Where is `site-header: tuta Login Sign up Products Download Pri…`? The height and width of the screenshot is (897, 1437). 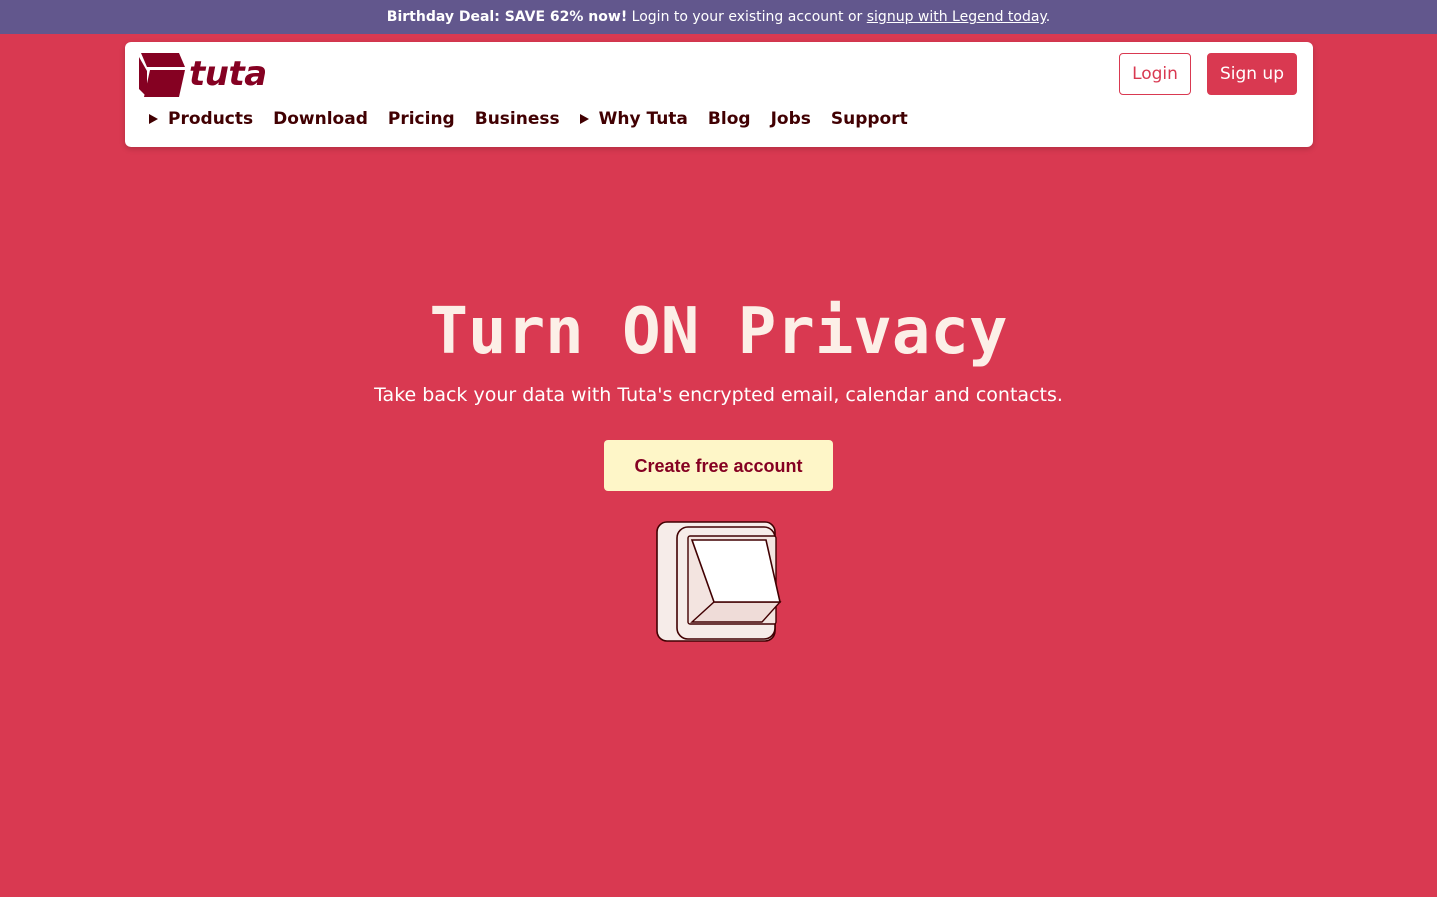 site-header: tuta Login Sign up Products Download Pri… is located at coordinates (719, 94).